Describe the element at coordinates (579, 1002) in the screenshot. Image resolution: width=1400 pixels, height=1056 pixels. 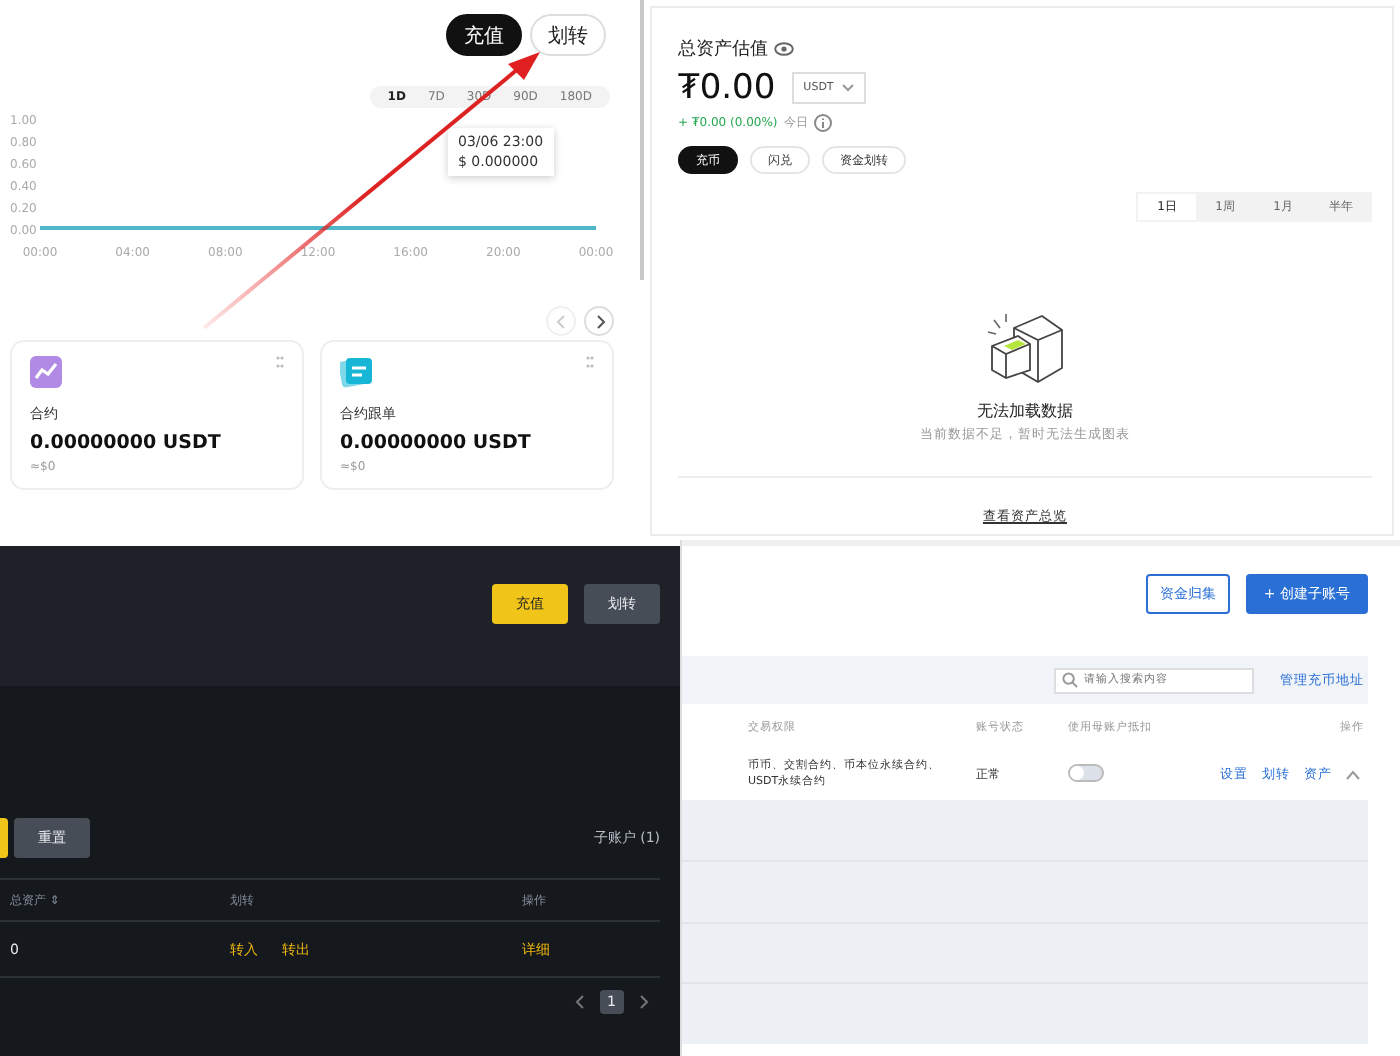
I see `previous-icon` at that location.